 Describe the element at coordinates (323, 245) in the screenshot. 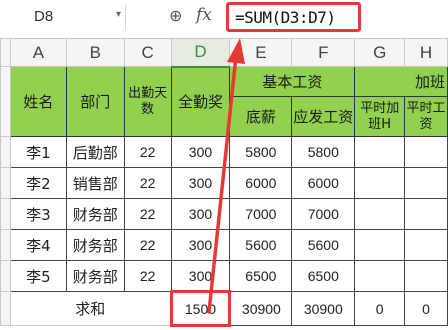

I see `cell-payable: 5600` at that location.